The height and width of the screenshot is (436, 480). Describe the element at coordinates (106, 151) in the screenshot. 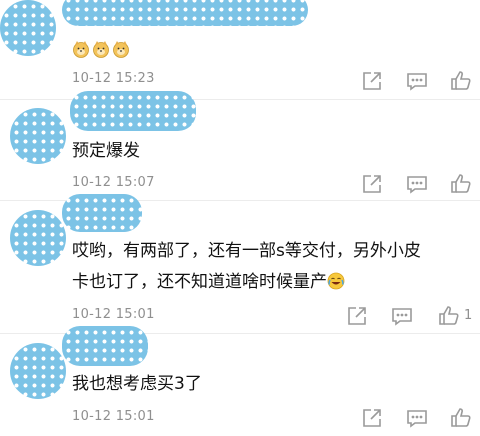

I see `comment-text: 预定爆发` at that location.